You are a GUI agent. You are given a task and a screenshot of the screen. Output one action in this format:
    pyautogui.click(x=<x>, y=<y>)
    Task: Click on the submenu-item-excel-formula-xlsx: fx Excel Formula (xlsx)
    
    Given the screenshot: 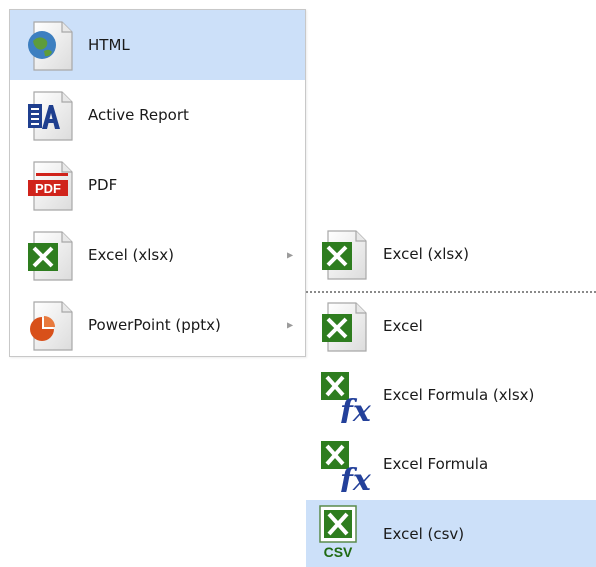 What is the action you would take?
    pyautogui.click(x=451, y=395)
    